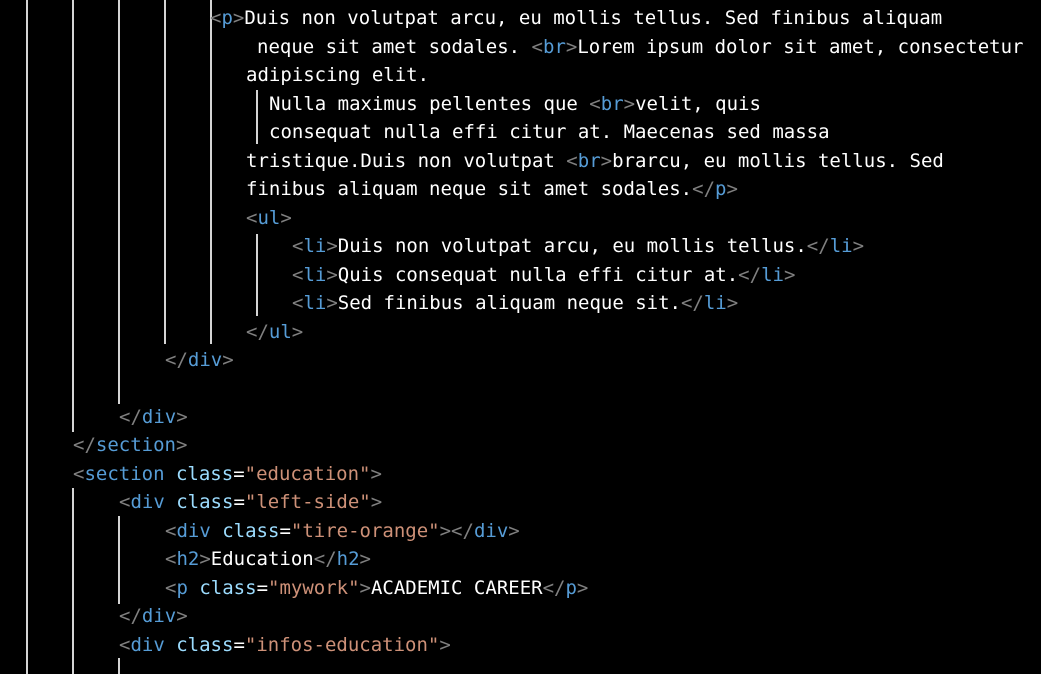 The image size is (1041, 674). I want to click on code-line-19: <h2>Education</h2>, so click(268, 559).